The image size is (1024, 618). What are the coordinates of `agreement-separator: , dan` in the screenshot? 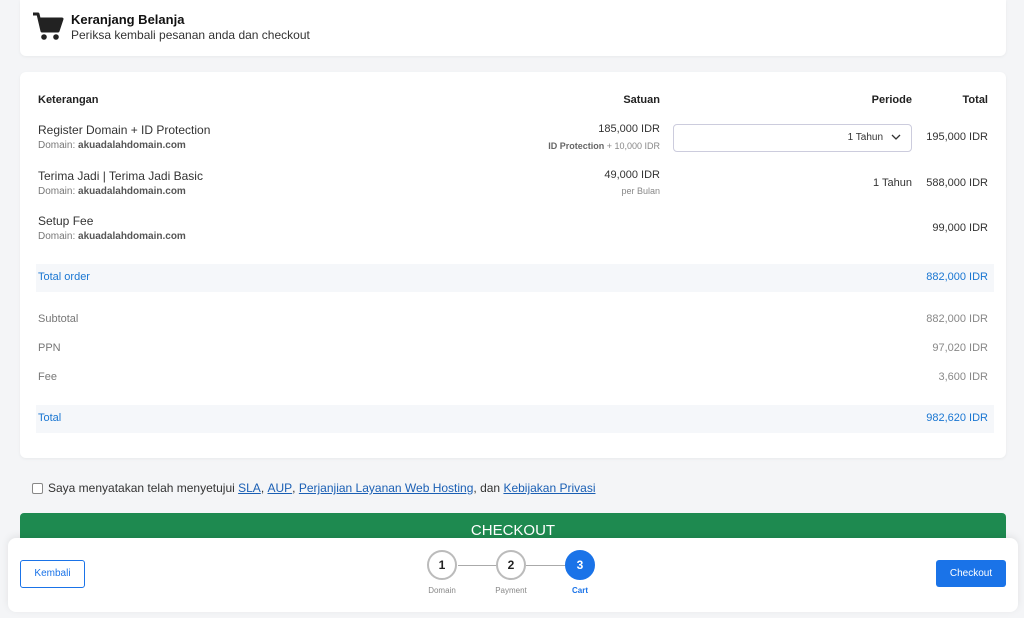 It's located at (488, 488).